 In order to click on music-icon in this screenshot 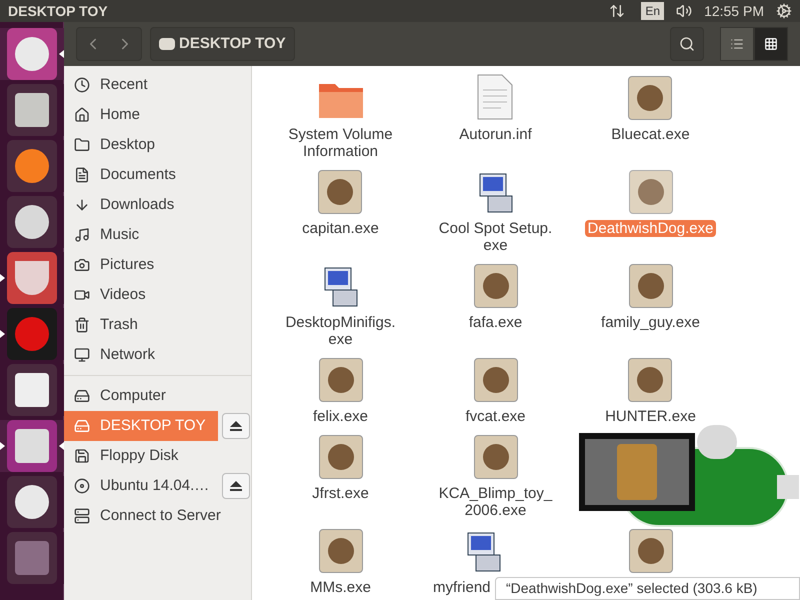, I will do `click(82, 235)`.